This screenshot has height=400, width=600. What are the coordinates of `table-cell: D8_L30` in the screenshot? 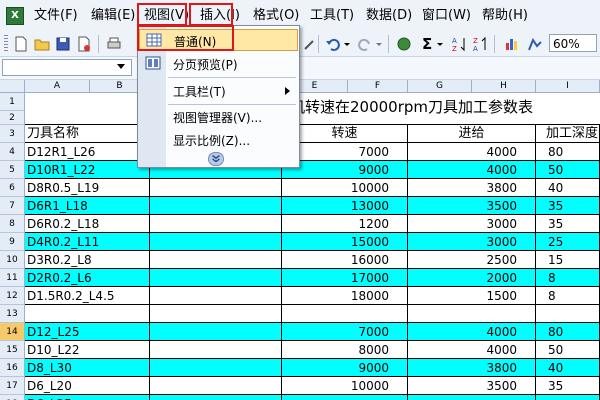 It's located at (87, 368).